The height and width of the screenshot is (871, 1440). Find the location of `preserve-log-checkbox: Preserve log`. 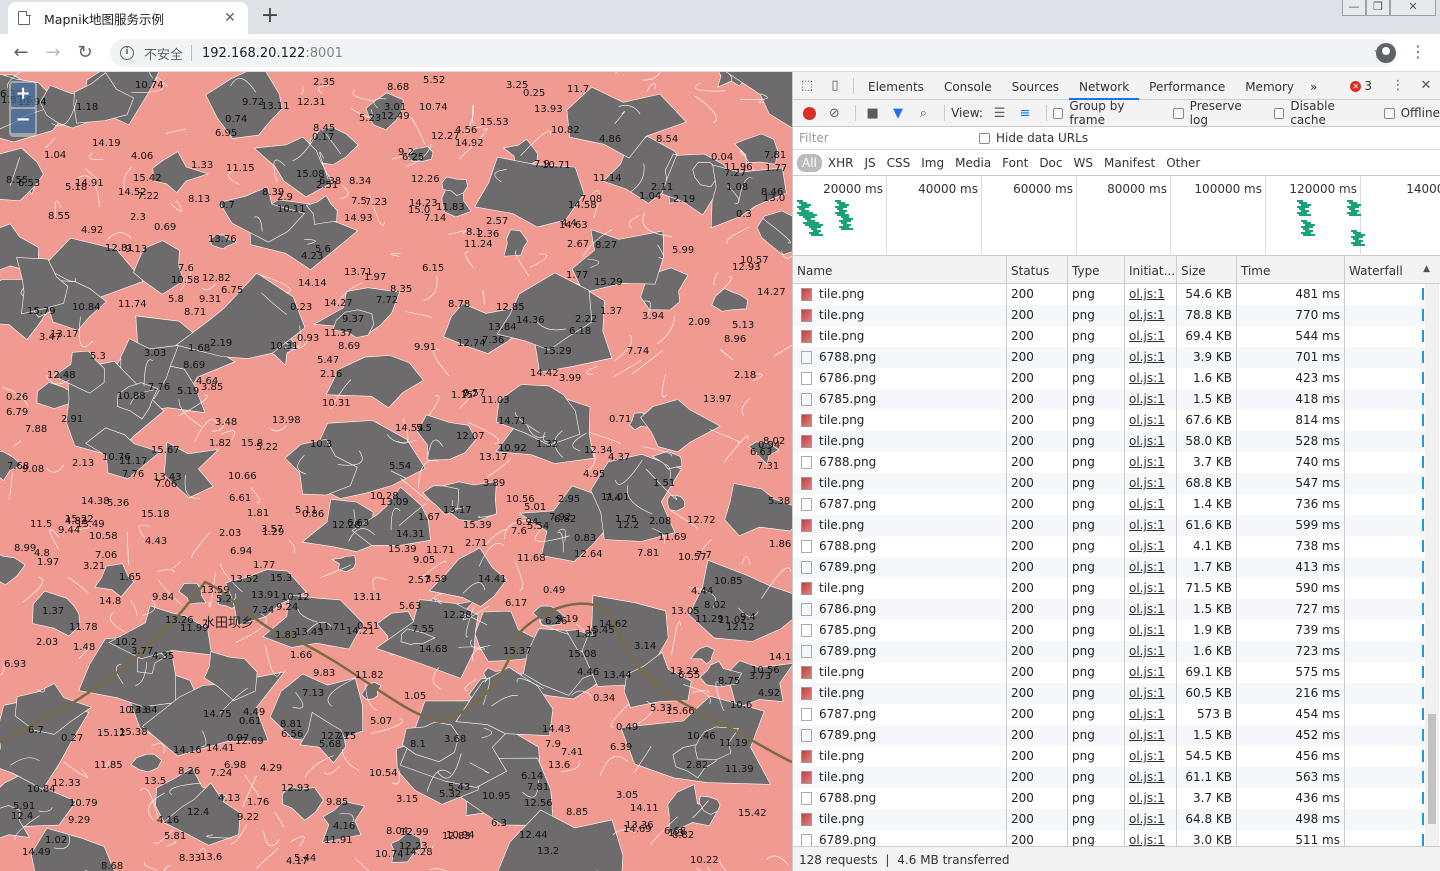

preserve-log-checkbox: Preserve log is located at coordinates (1217, 113).